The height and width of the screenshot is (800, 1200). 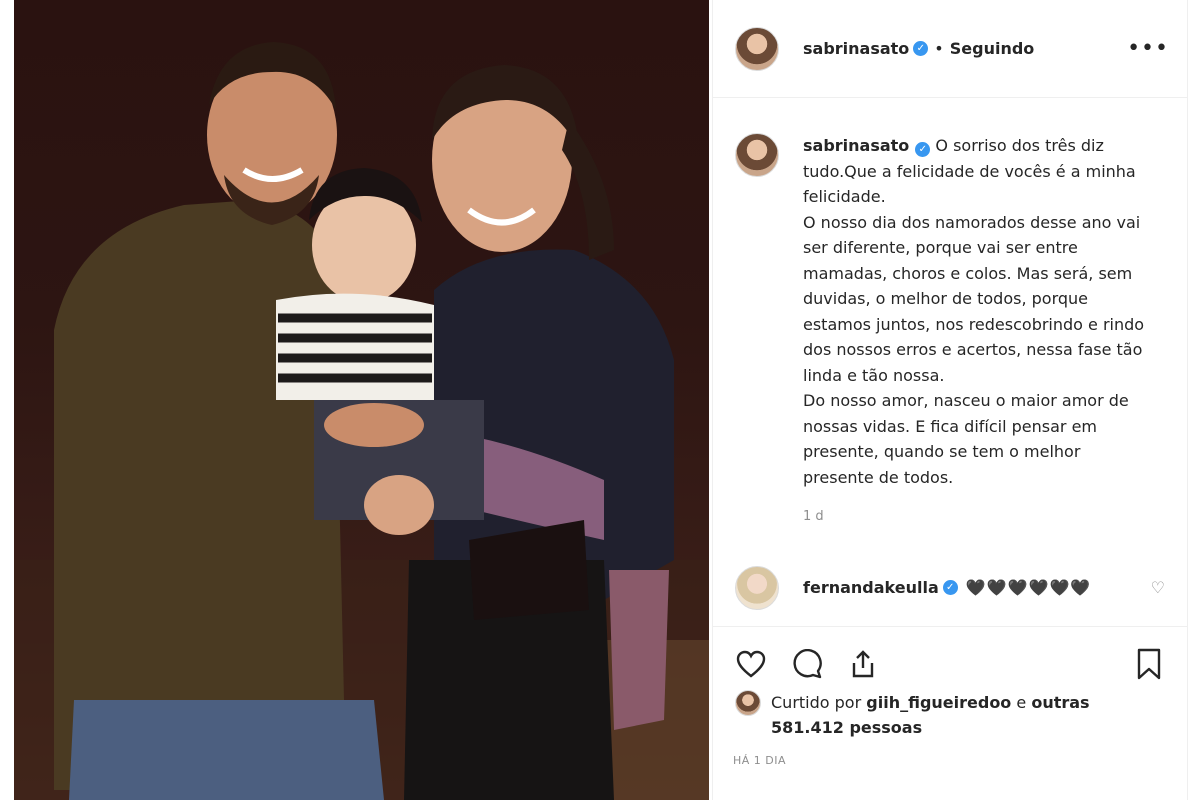 I want to click on post-header: sabrinasato ✓ • Seguindo •••, so click(x=950, y=49).